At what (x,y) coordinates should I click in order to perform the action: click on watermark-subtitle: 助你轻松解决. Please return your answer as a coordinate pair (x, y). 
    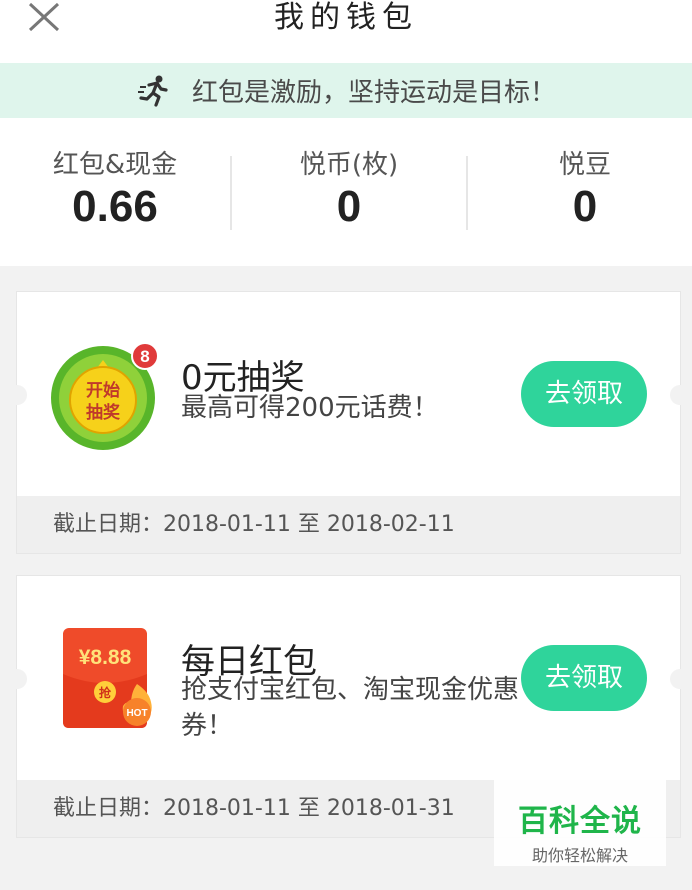
    Looking at the image, I should click on (579, 855).